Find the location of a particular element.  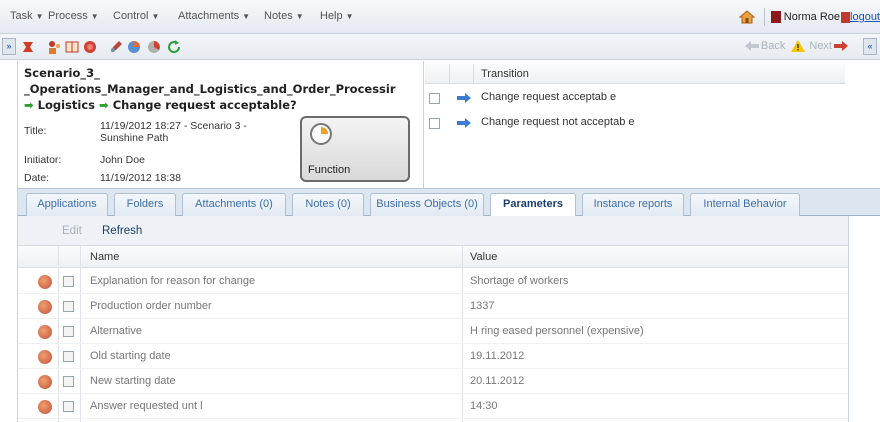

transition-row: Change request acceptab e is located at coordinates (635, 98).